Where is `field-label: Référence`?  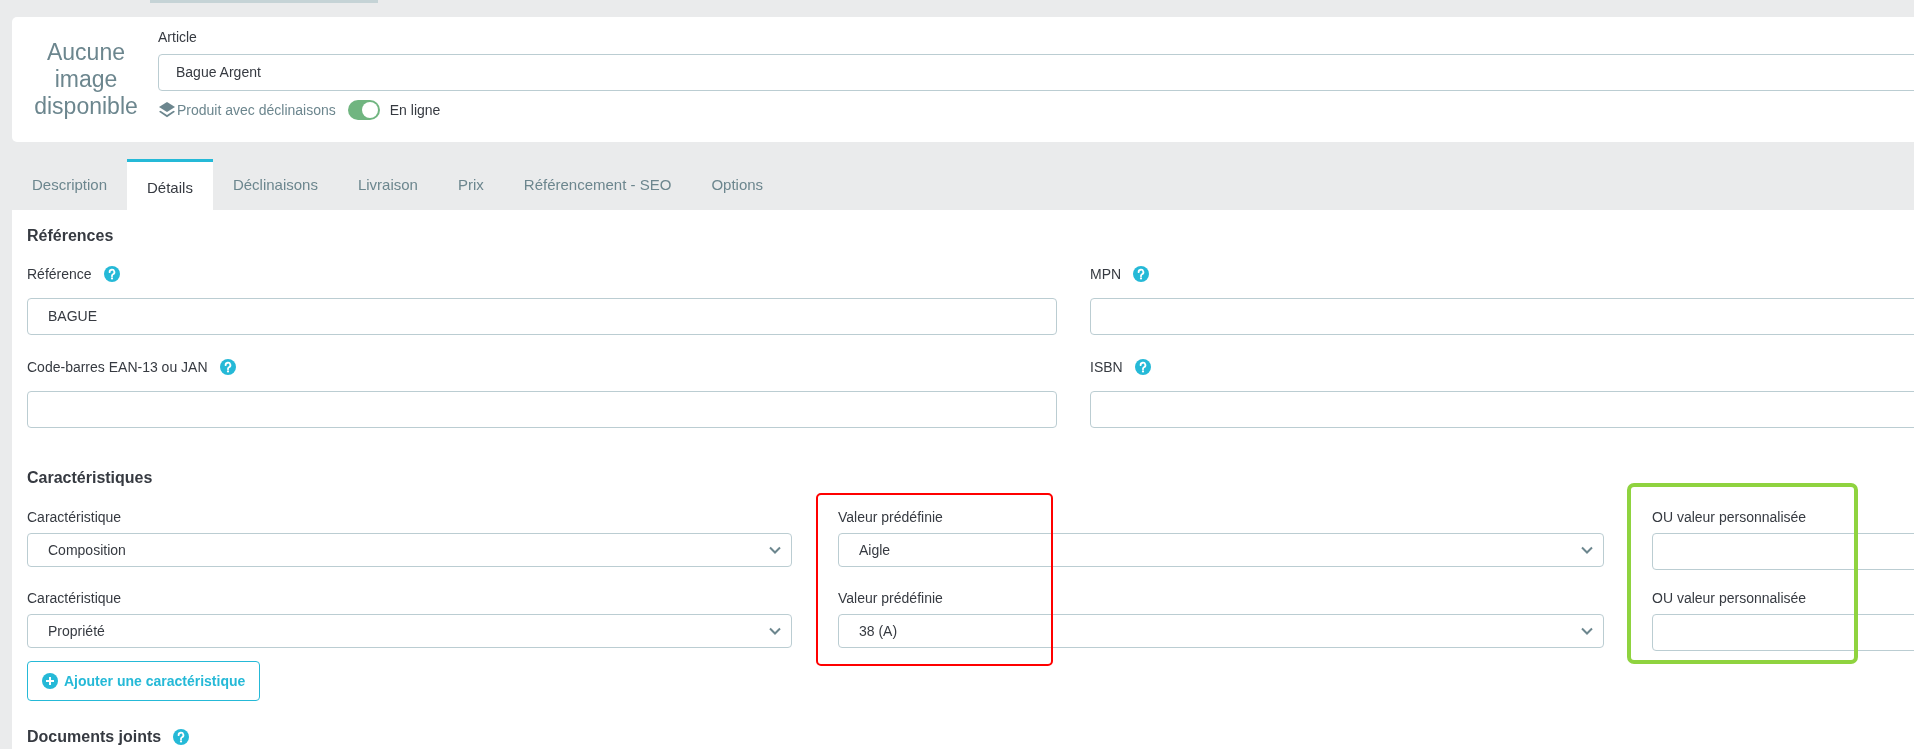
field-label: Référence is located at coordinates (59, 274).